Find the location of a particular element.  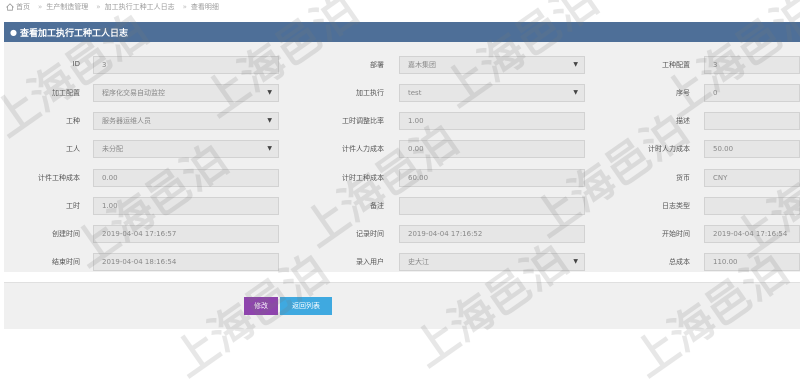

form-row: 工人 未分配 ▼ 计件人力成本 0.00 计时人力成本 50.00 is located at coordinates (402, 150).